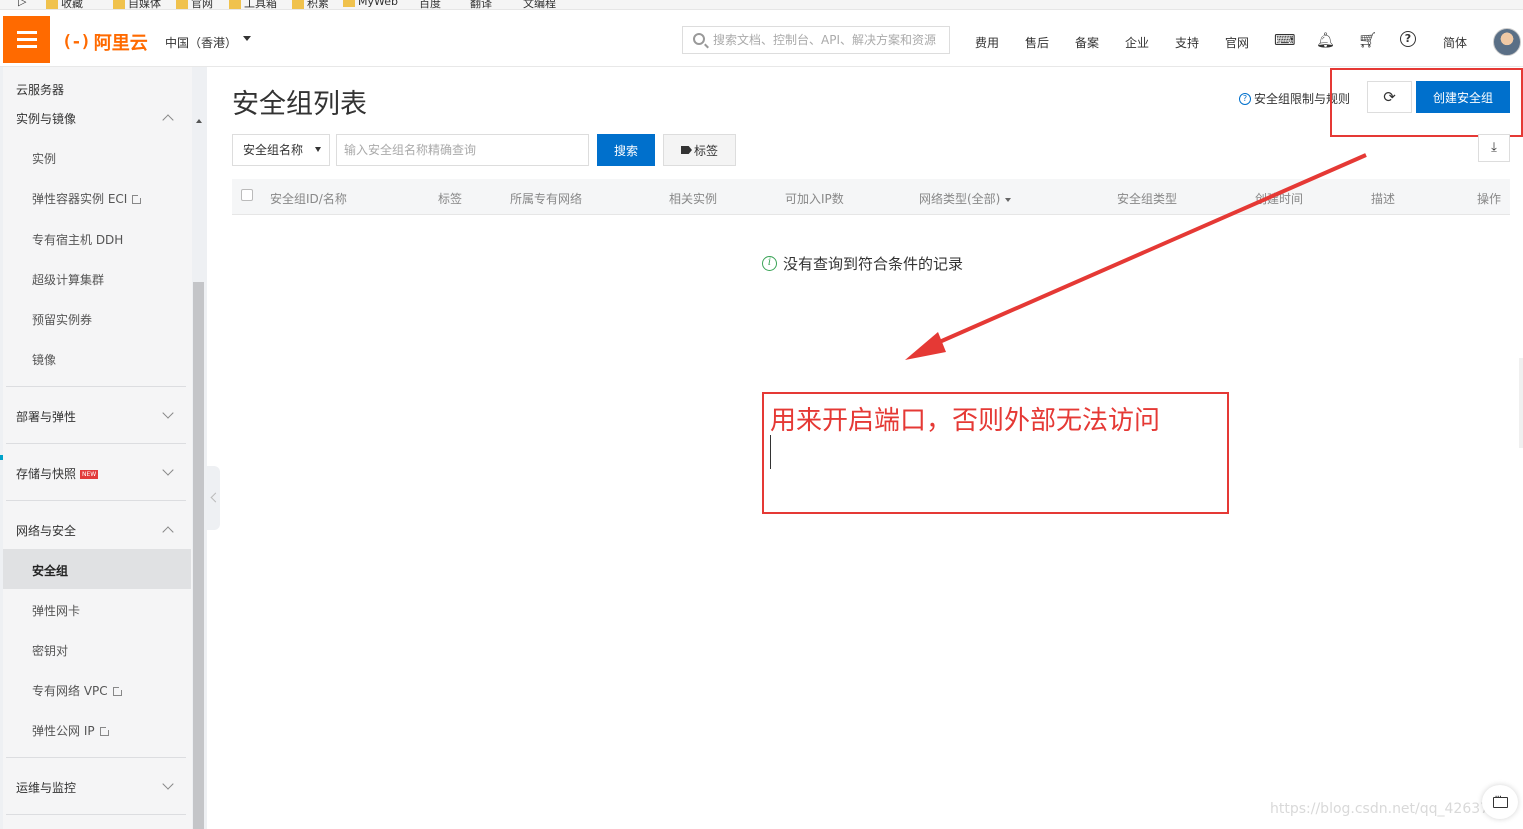  What do you see at coordinates (987, 42) in the screenshot?
I see `nav-billing: 费用` at bounding box center [987, 42].